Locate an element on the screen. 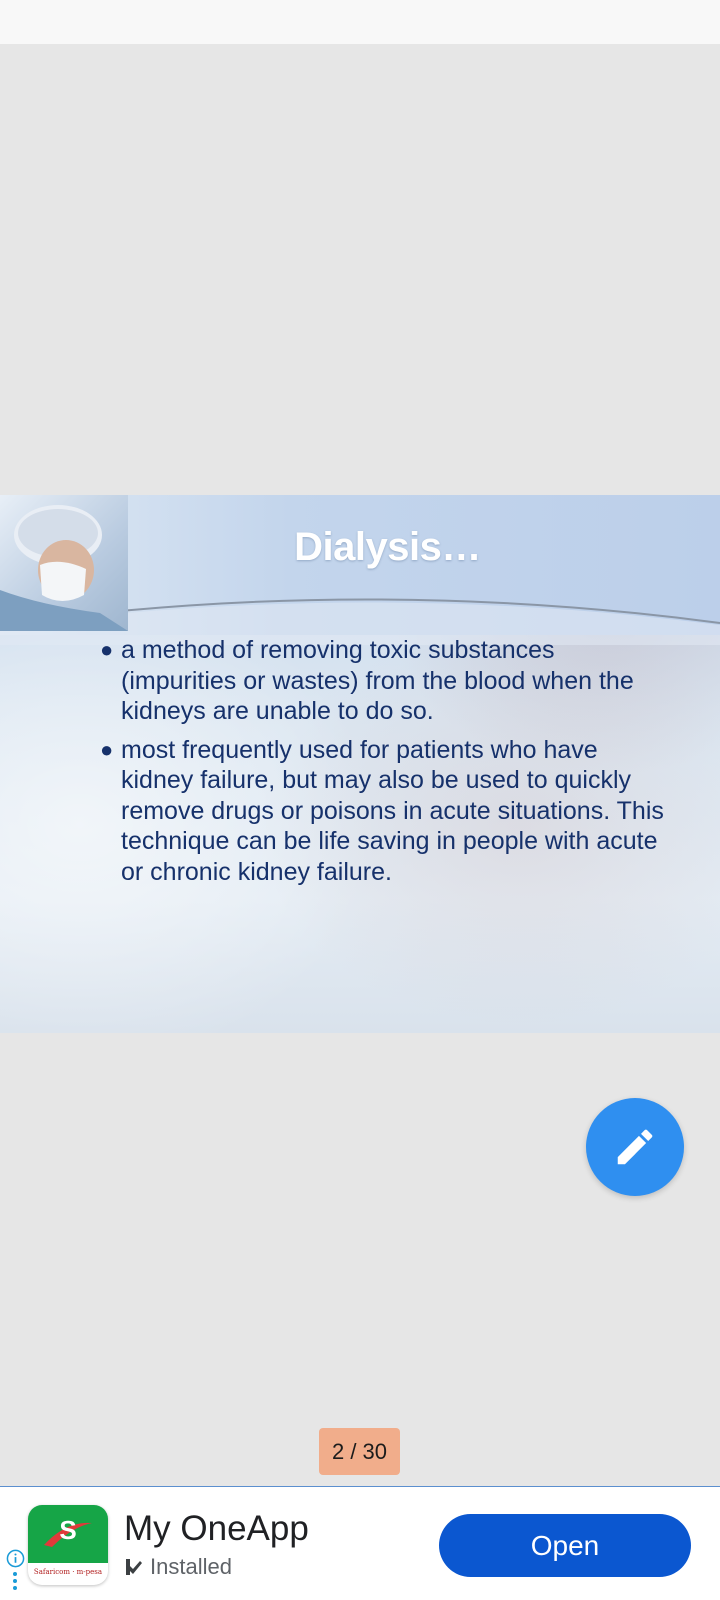 The height and width of the screenshot is (1600, 720). pencil-icon is located at coordinates (635, 1147).